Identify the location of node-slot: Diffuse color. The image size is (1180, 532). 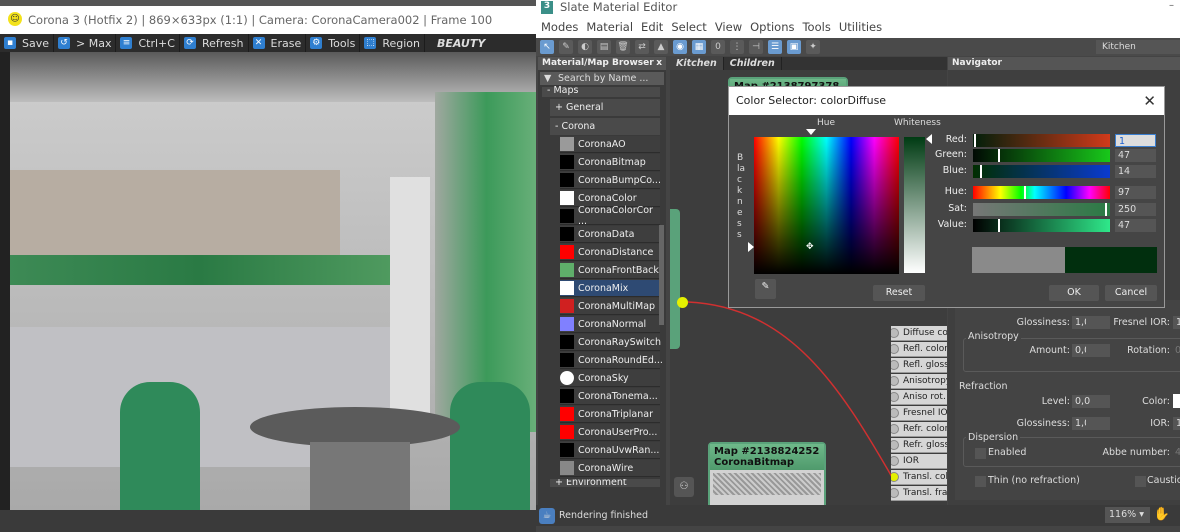
(919, 333).